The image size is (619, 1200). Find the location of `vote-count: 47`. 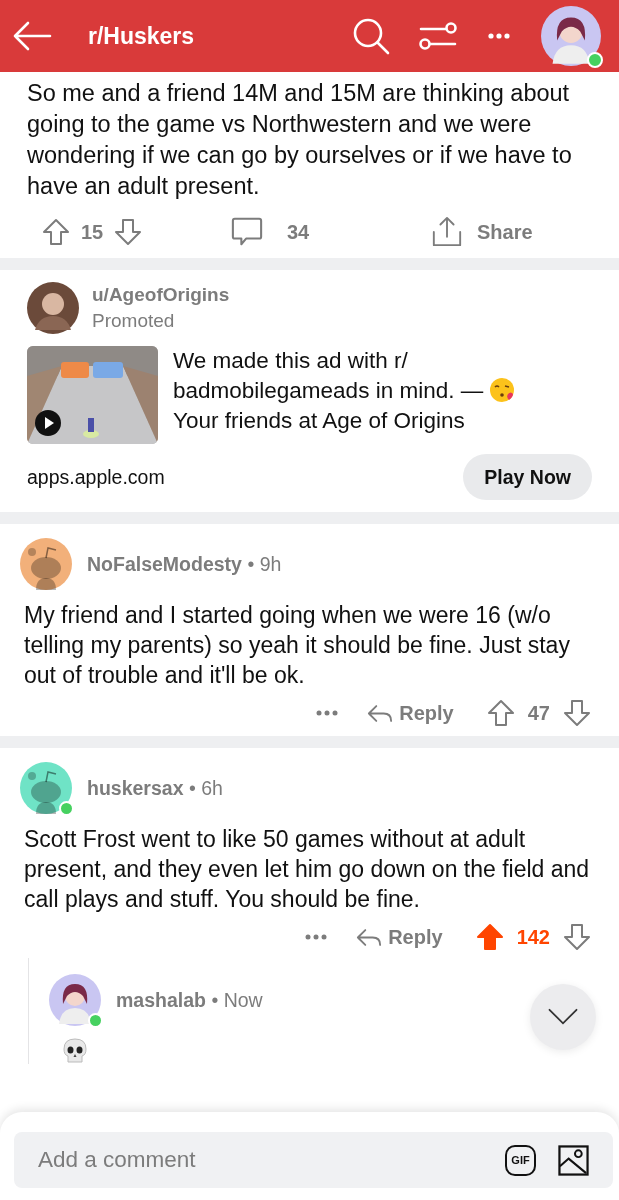

vote-count: 47 is located at coordinates (538, 713).